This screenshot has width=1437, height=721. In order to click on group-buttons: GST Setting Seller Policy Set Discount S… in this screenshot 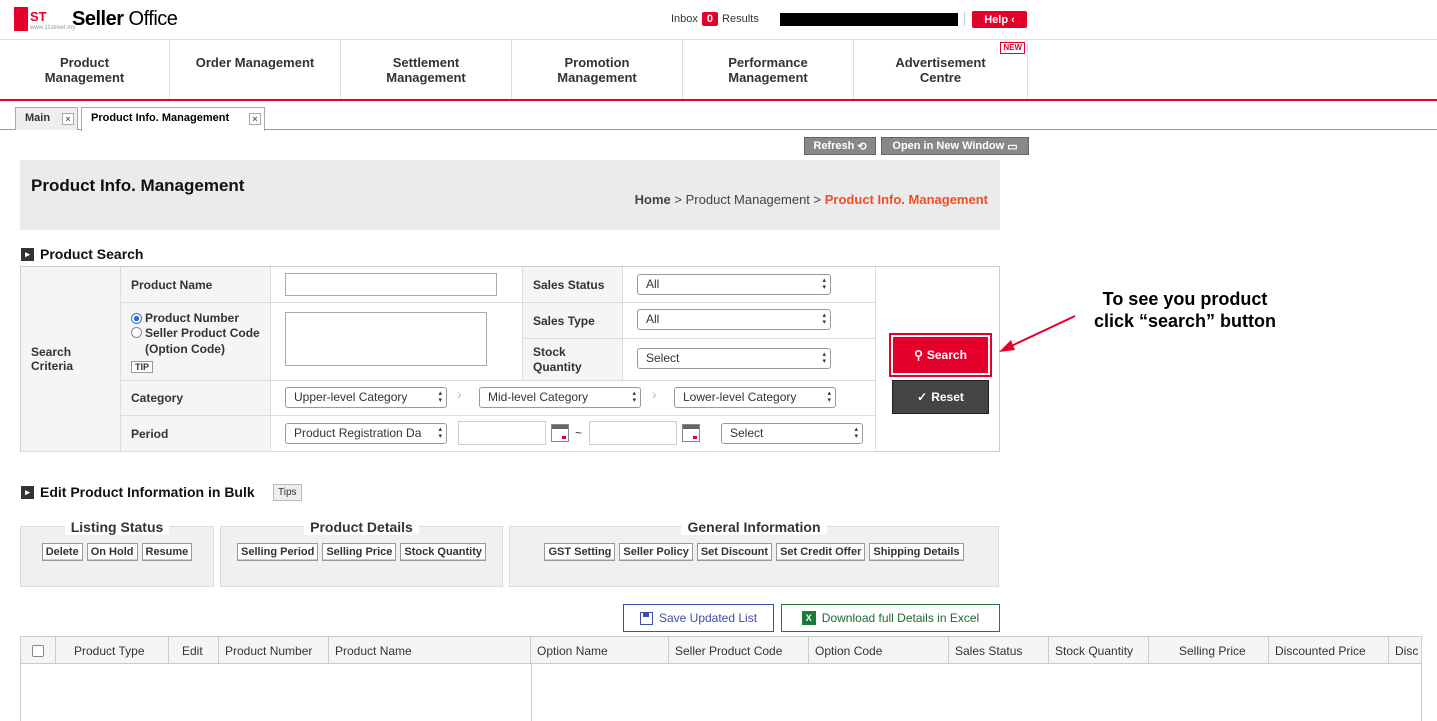, I will do `click(754, 552)`.